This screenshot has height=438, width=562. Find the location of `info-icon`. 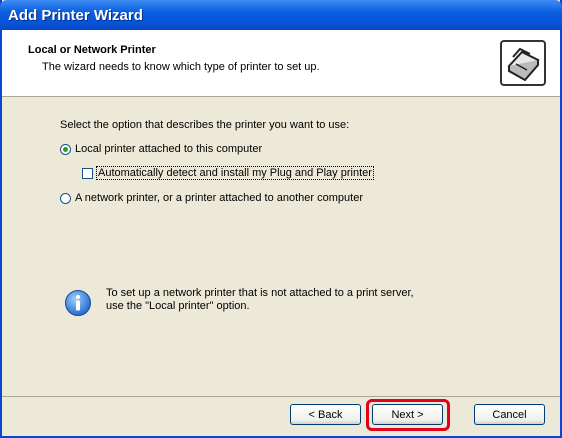

info-icon is located at coordinates (78, 303).